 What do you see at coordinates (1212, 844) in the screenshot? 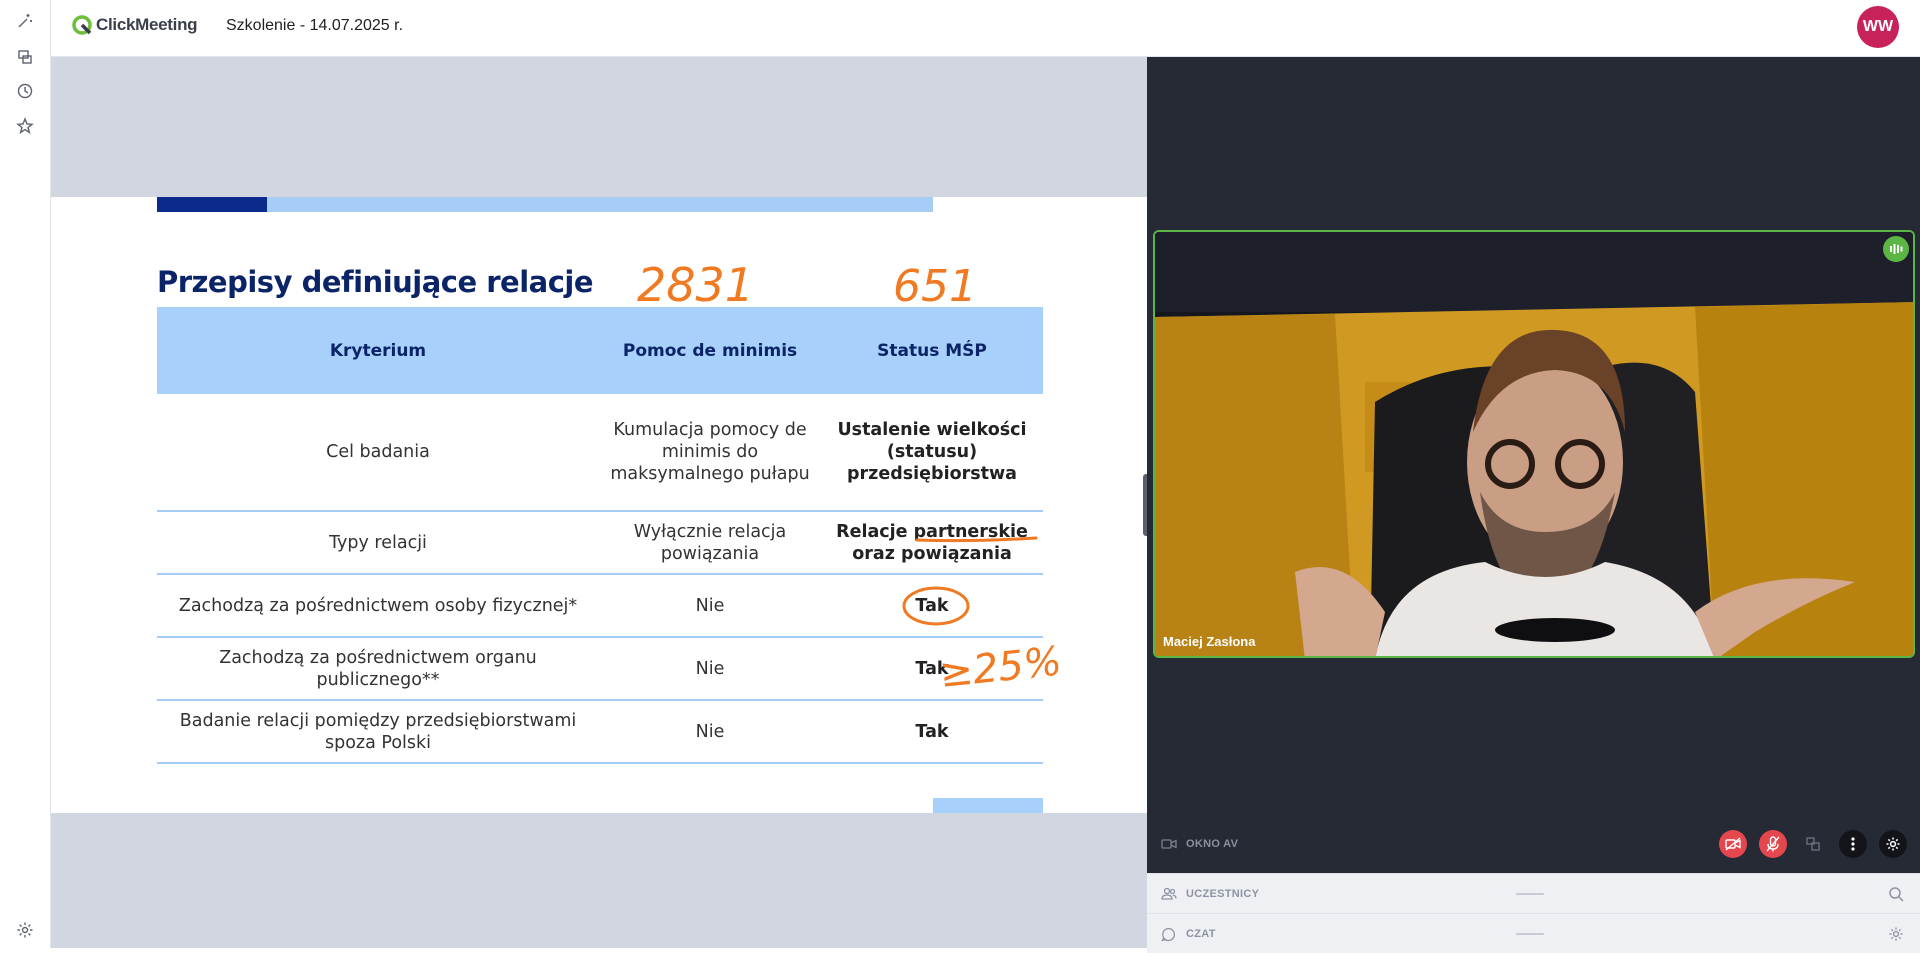
I see `av-window-label: OKNO AV` at bounding box center [1212, 844].